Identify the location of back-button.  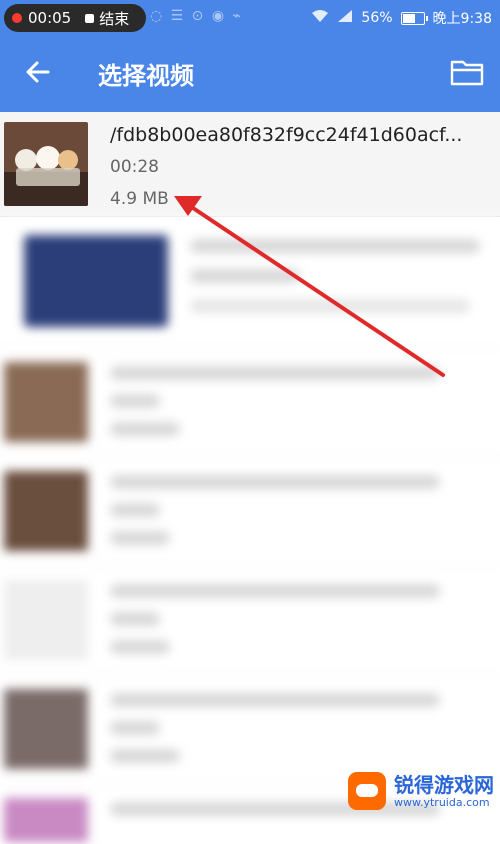
(38, 72).